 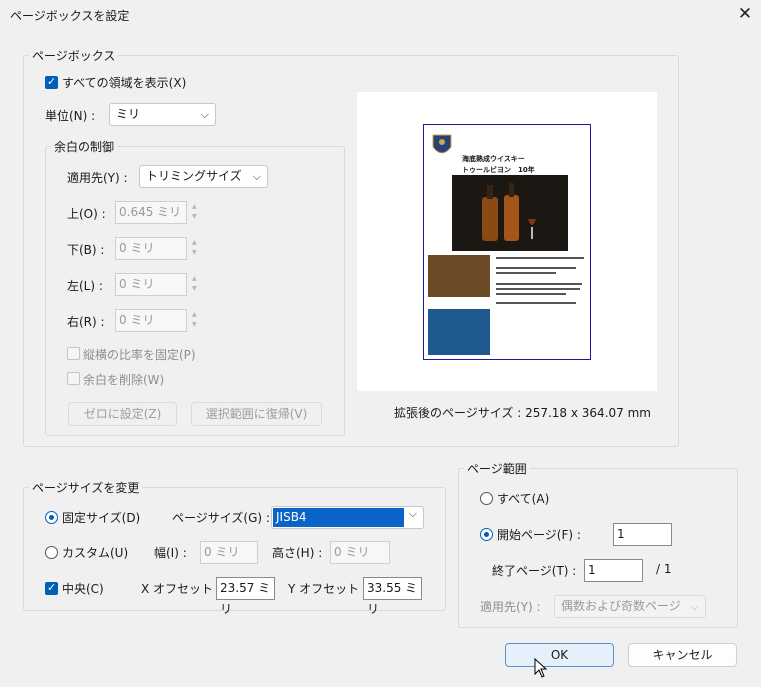 What do you see at coordinates (74, 55) in the screenshot?
I see `page-box-legend: ページボックス` at bounding box center [74, 55].